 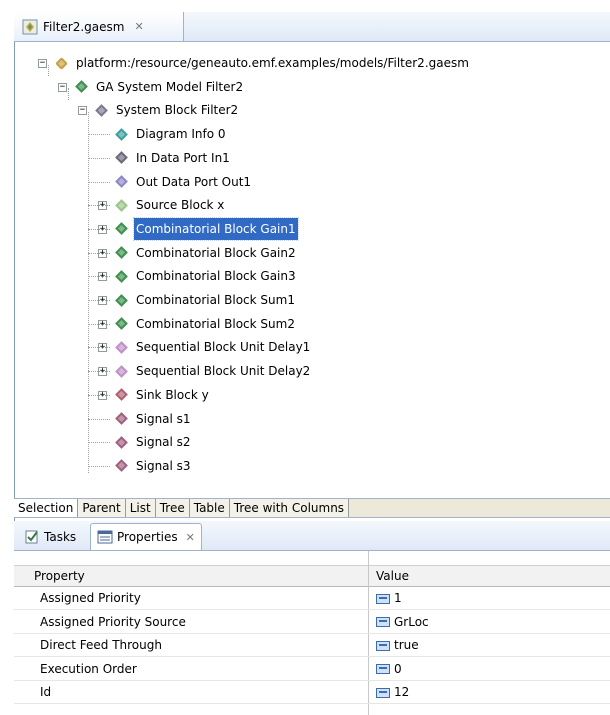 I want to click on property-value: 0, so click(x=389, y=669).